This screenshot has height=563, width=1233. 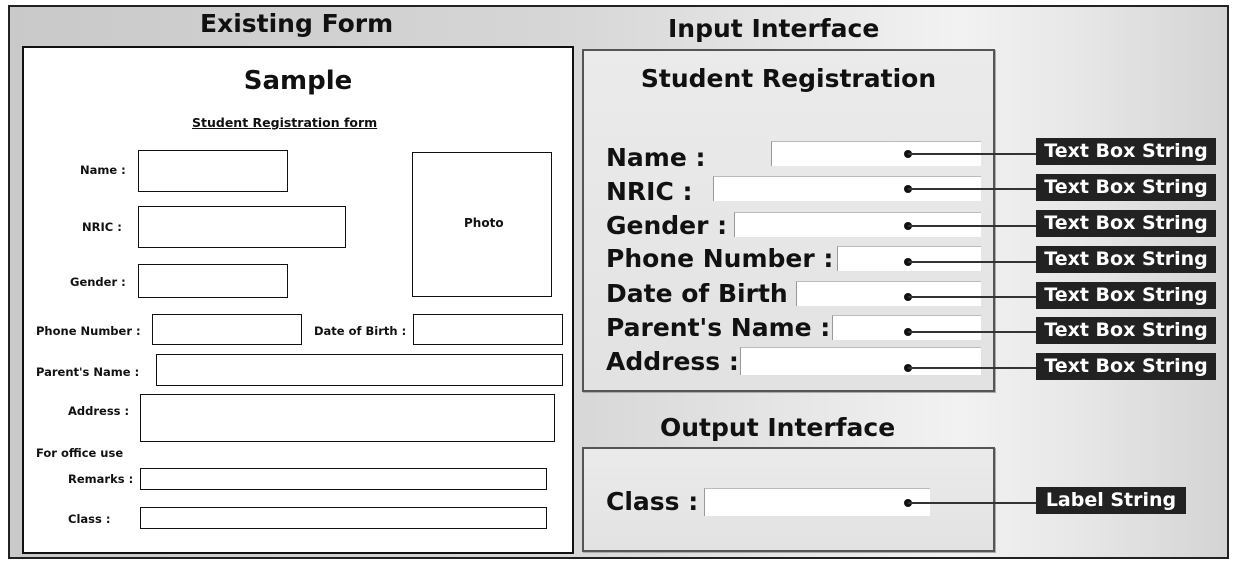 What do you see at coordinates (297, 23) in the screenshot?
I see `existing-form-heading: Existing Form` at bounding box center [297, 23].